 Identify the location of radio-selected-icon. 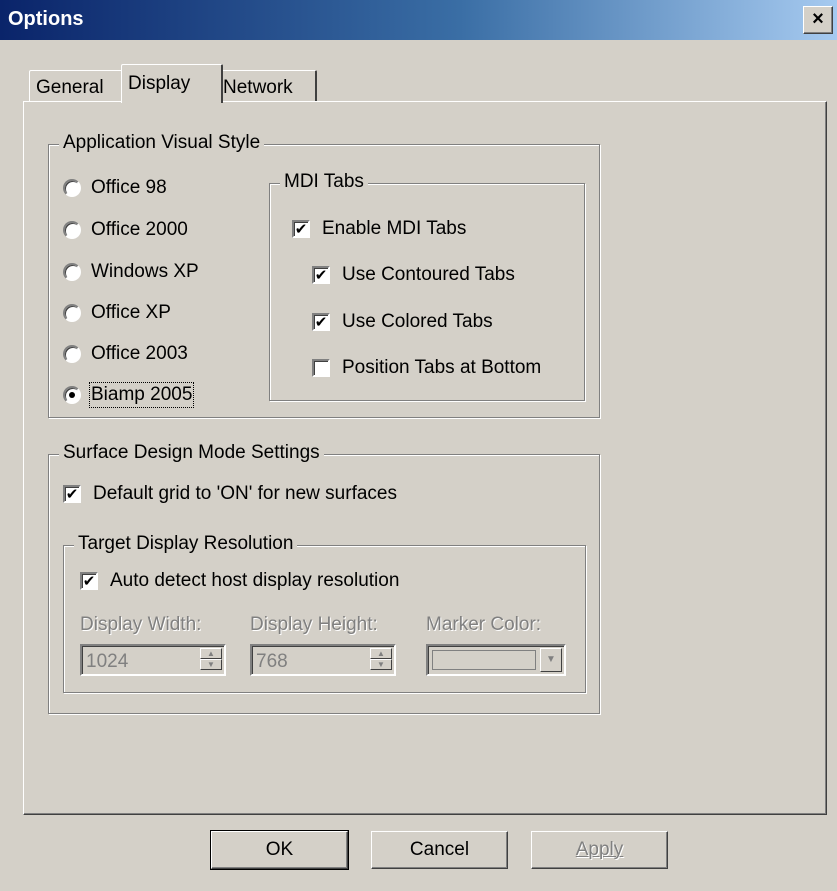
(72, 395).